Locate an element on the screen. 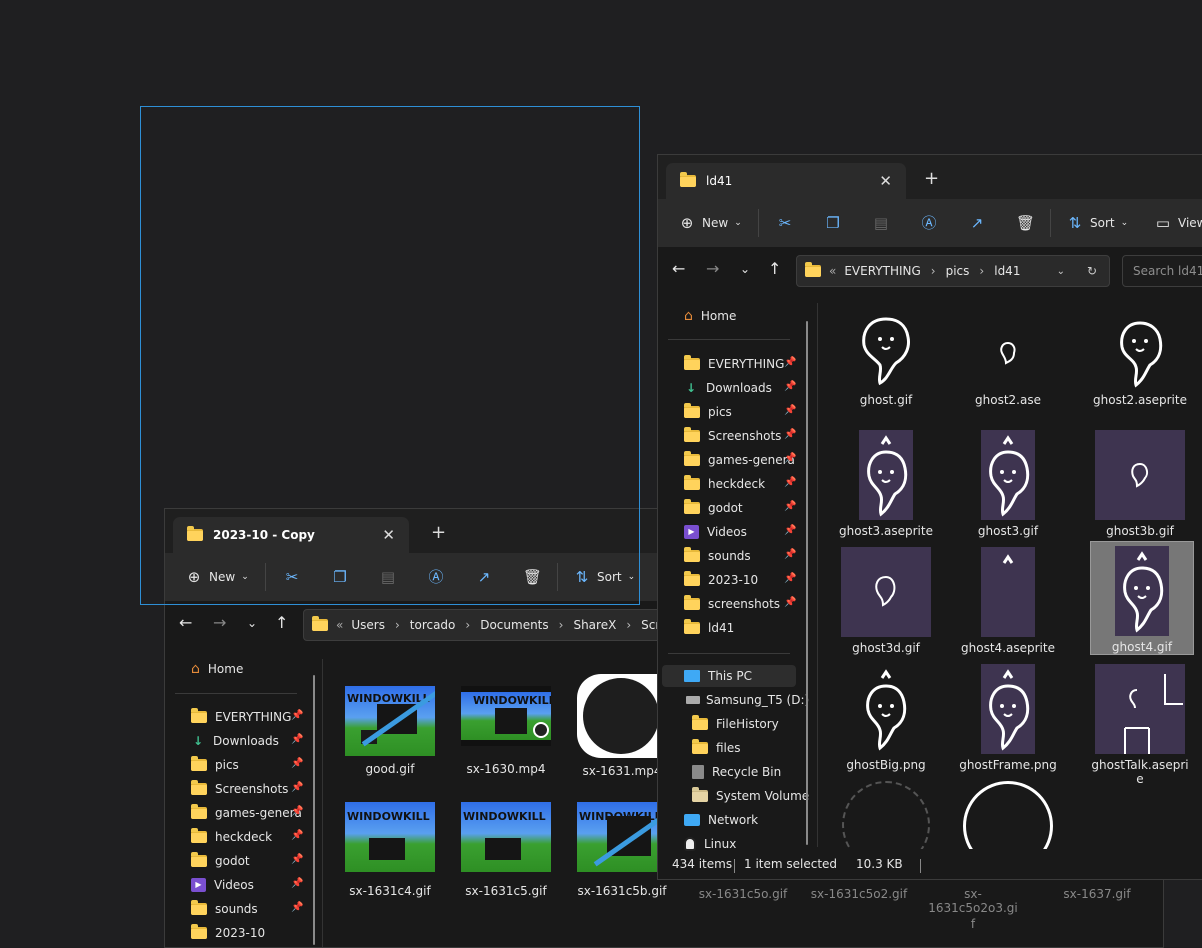 This screenshot has width=1202, height=948. file-item: ghost2.ase is located at coordinates (1008, 360).